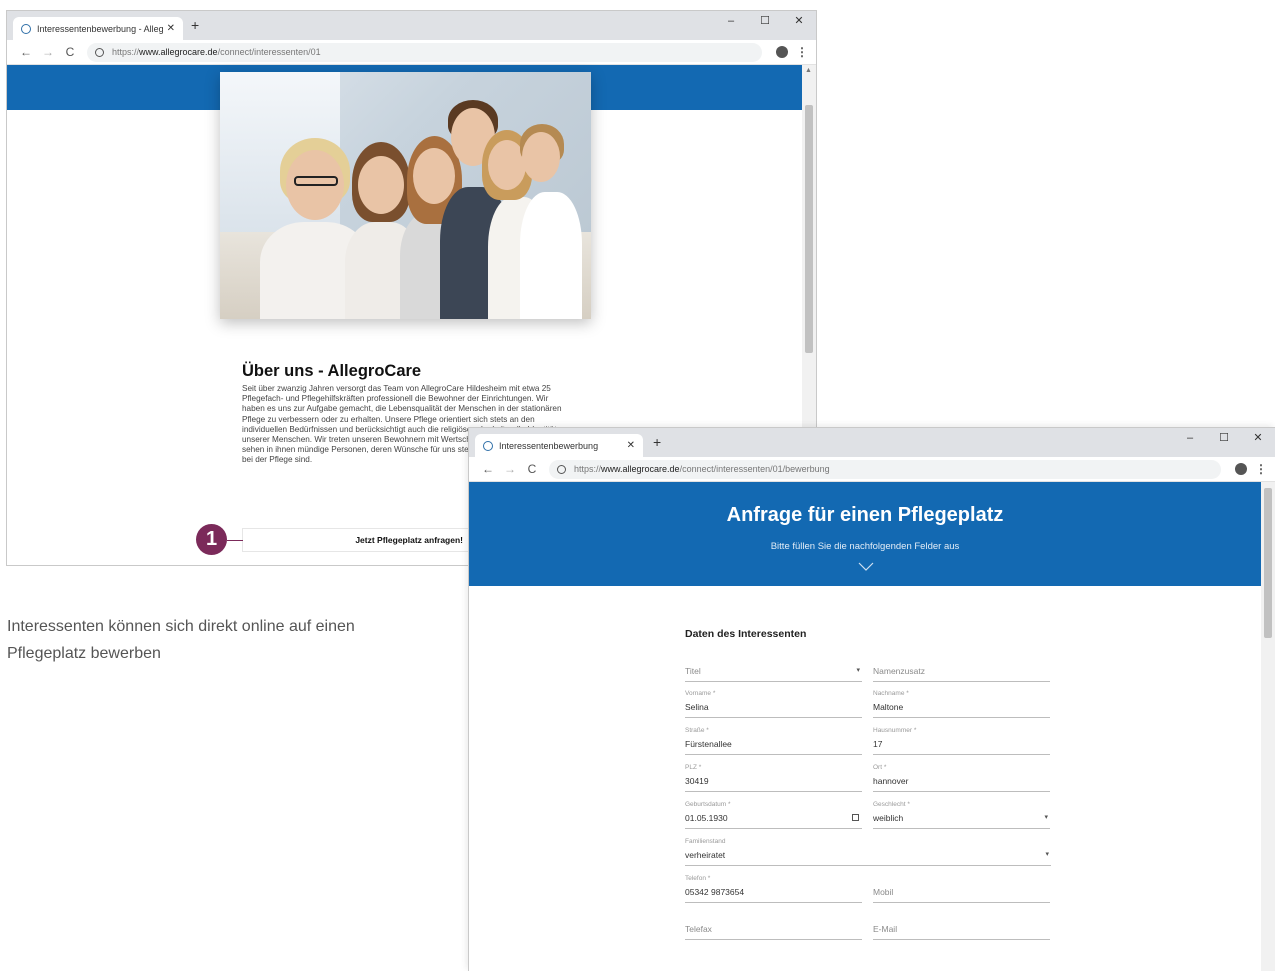 Image resolution: width=1275 pixels, height=971 pixels. Describe the element at coordinates (808, 70) in the screenshot. I see `scroll-up-icon: ▲` at that location.